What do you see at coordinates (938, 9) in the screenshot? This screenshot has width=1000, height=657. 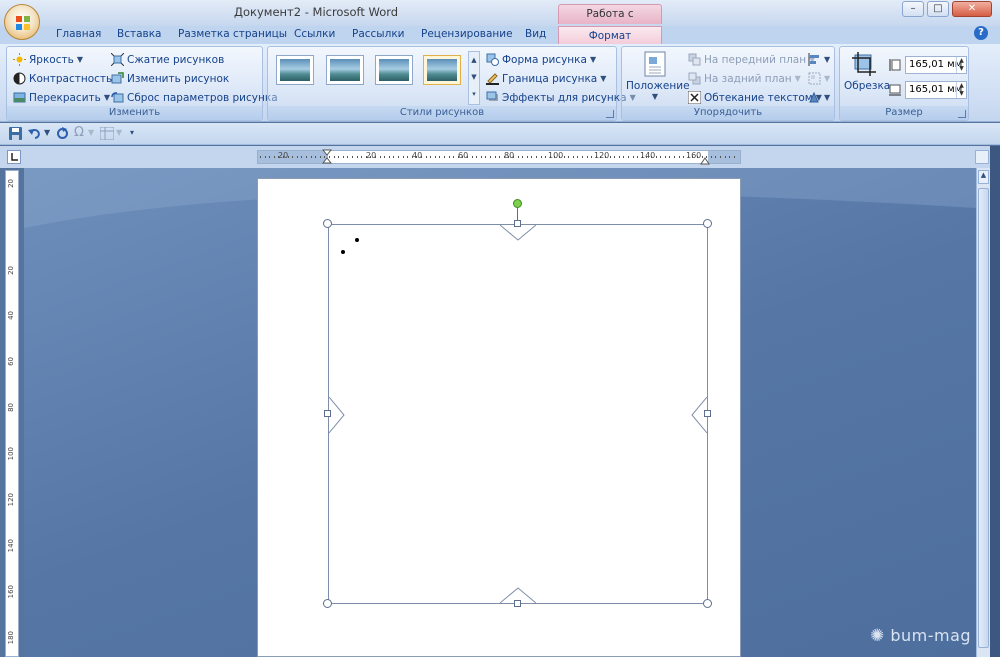 I see `maximize-button: □` at bounding box center [938, 9].